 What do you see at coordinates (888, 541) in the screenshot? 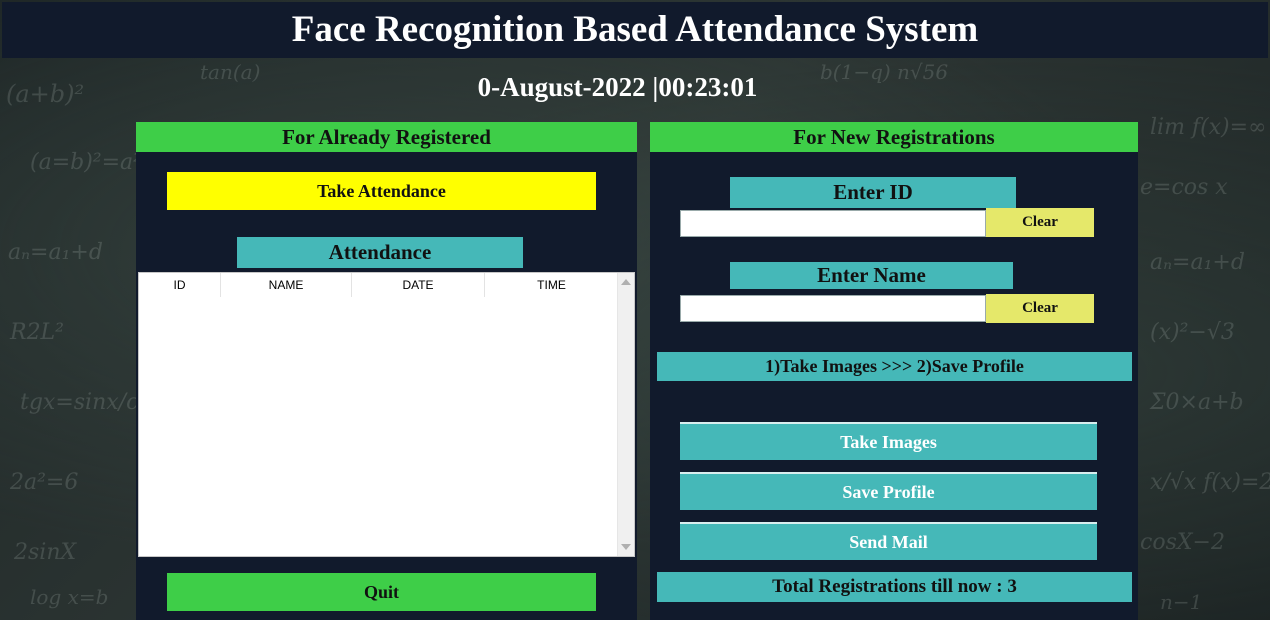
I see `send-mail-button: Send Mail` at bounding box center [888, 541].